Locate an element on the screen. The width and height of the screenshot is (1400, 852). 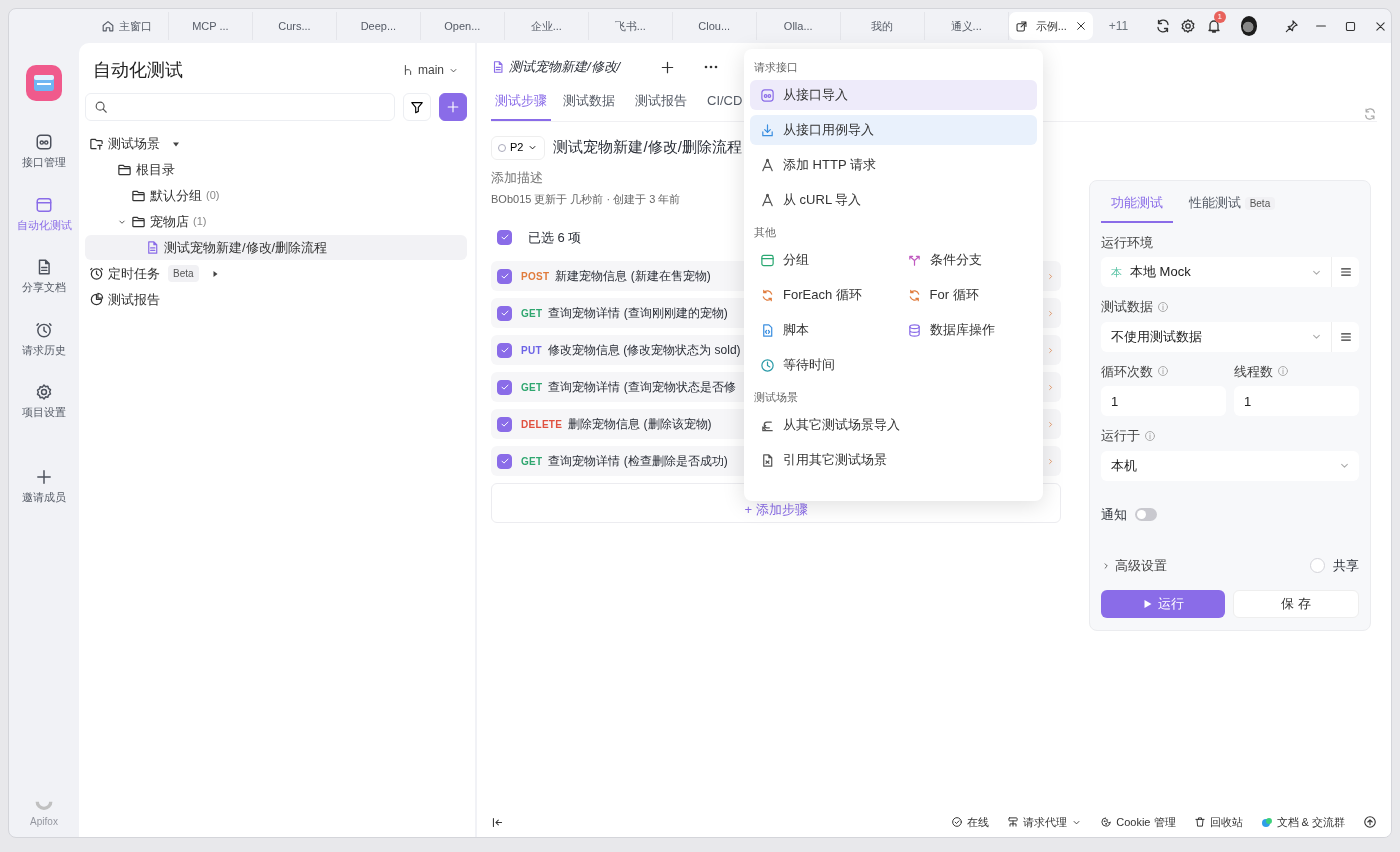
tree-label: 宠物店 is located at coordinates (169, 221).